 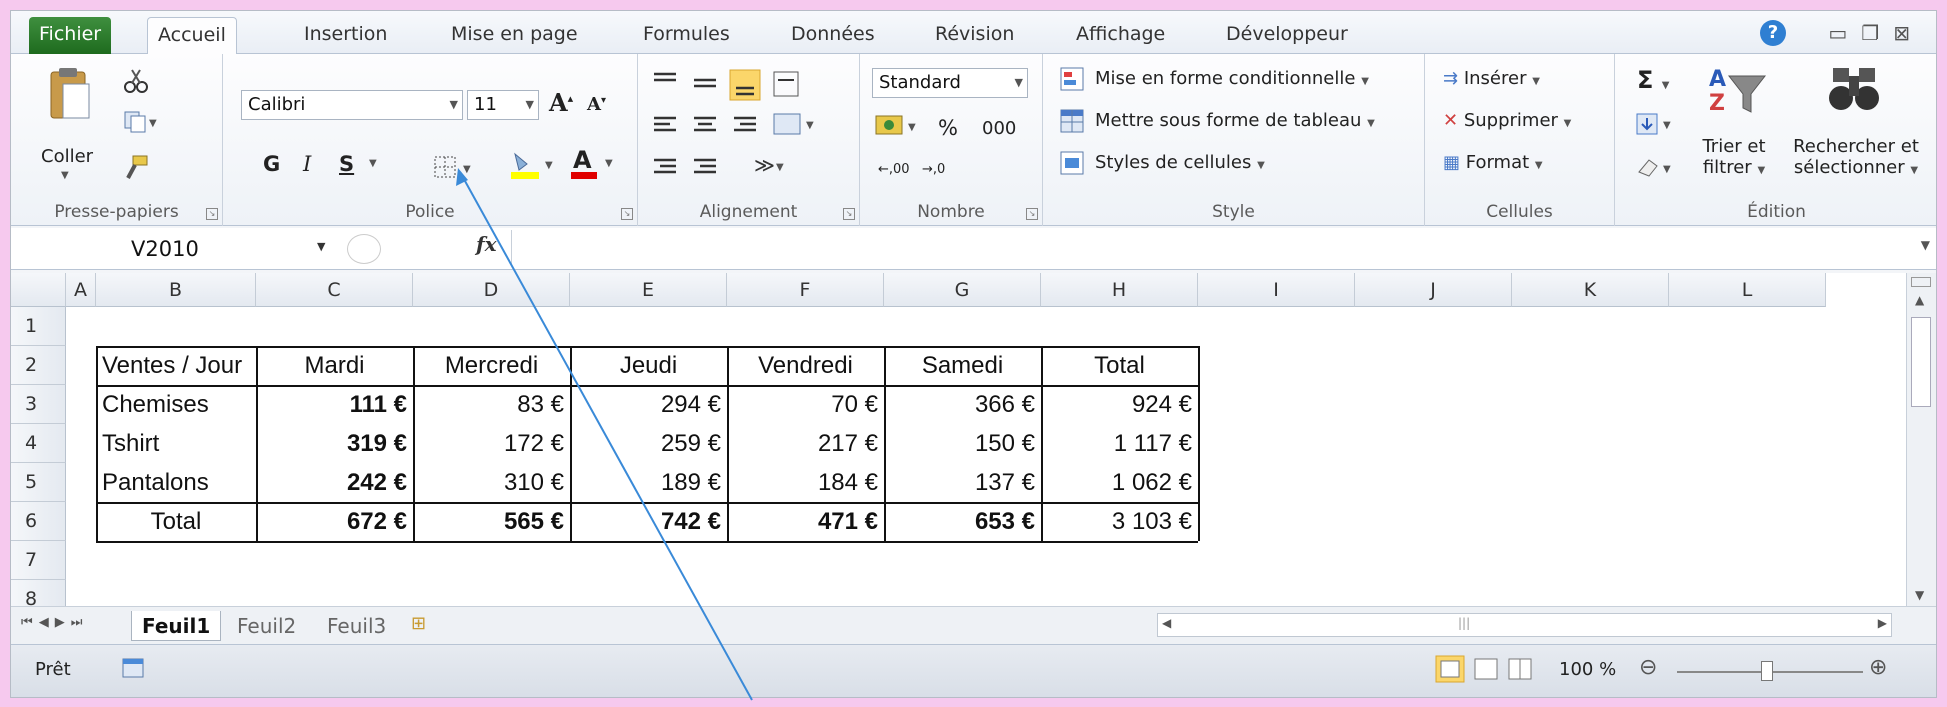 I want to click on formula-input, so click(x=1211, y=248).